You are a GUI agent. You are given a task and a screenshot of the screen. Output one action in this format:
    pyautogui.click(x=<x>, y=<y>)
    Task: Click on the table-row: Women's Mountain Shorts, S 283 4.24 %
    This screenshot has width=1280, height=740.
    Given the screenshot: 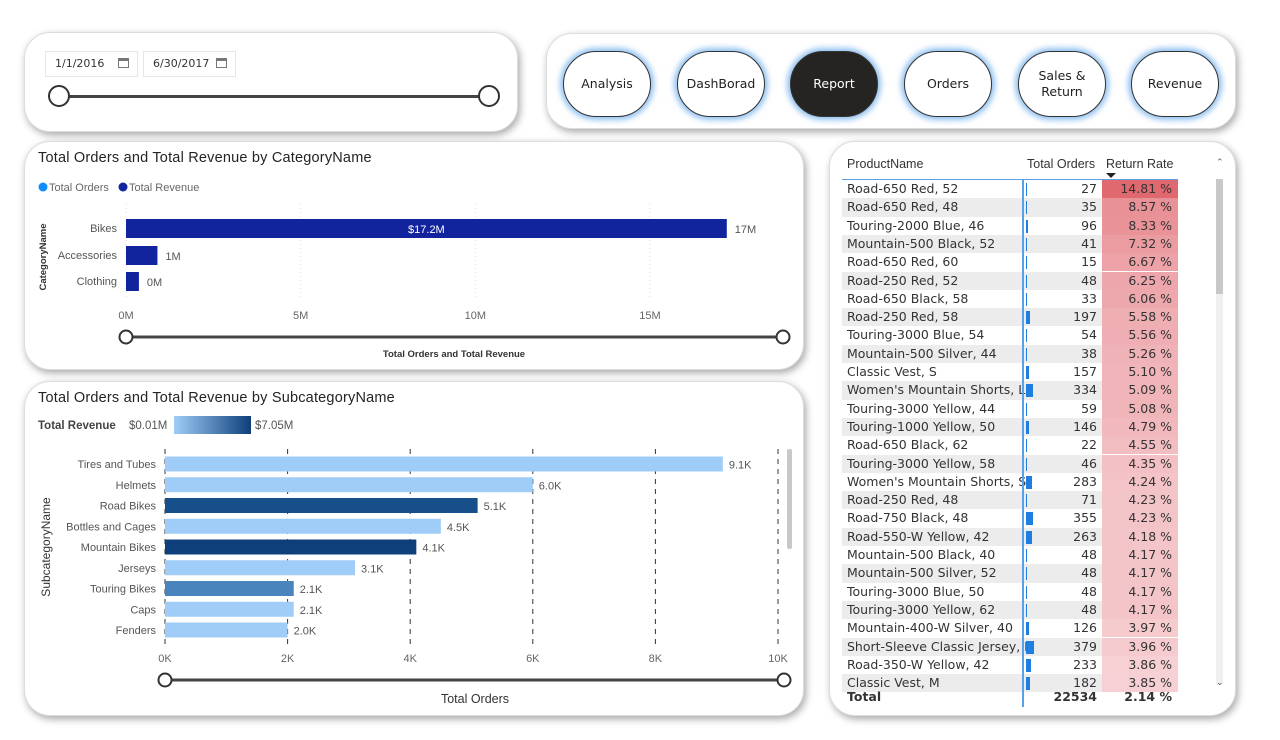 What is the action you would take?
    pyautogui.click(x=1010, y=482)
    